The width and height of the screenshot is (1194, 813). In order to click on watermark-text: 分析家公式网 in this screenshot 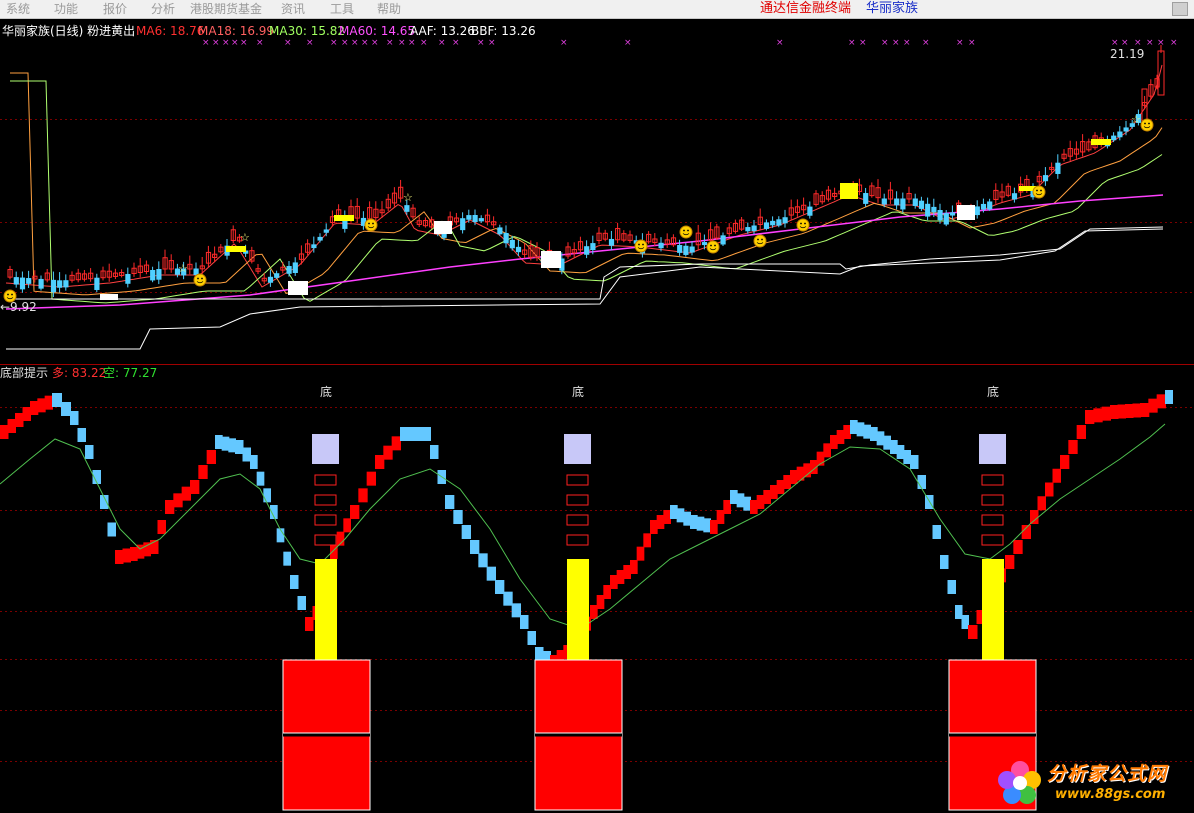, I will do `click(1107, 774)`.